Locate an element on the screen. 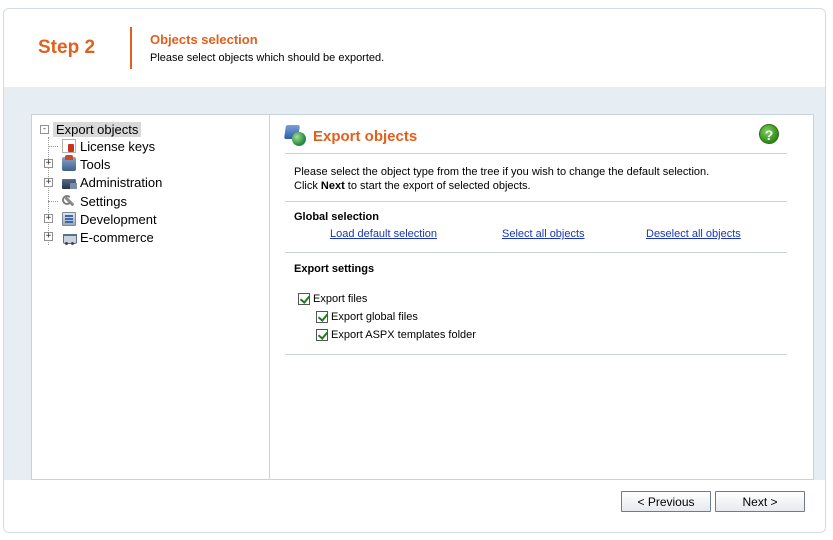  intro-prefix: Click is located at coordinates (307, 186).